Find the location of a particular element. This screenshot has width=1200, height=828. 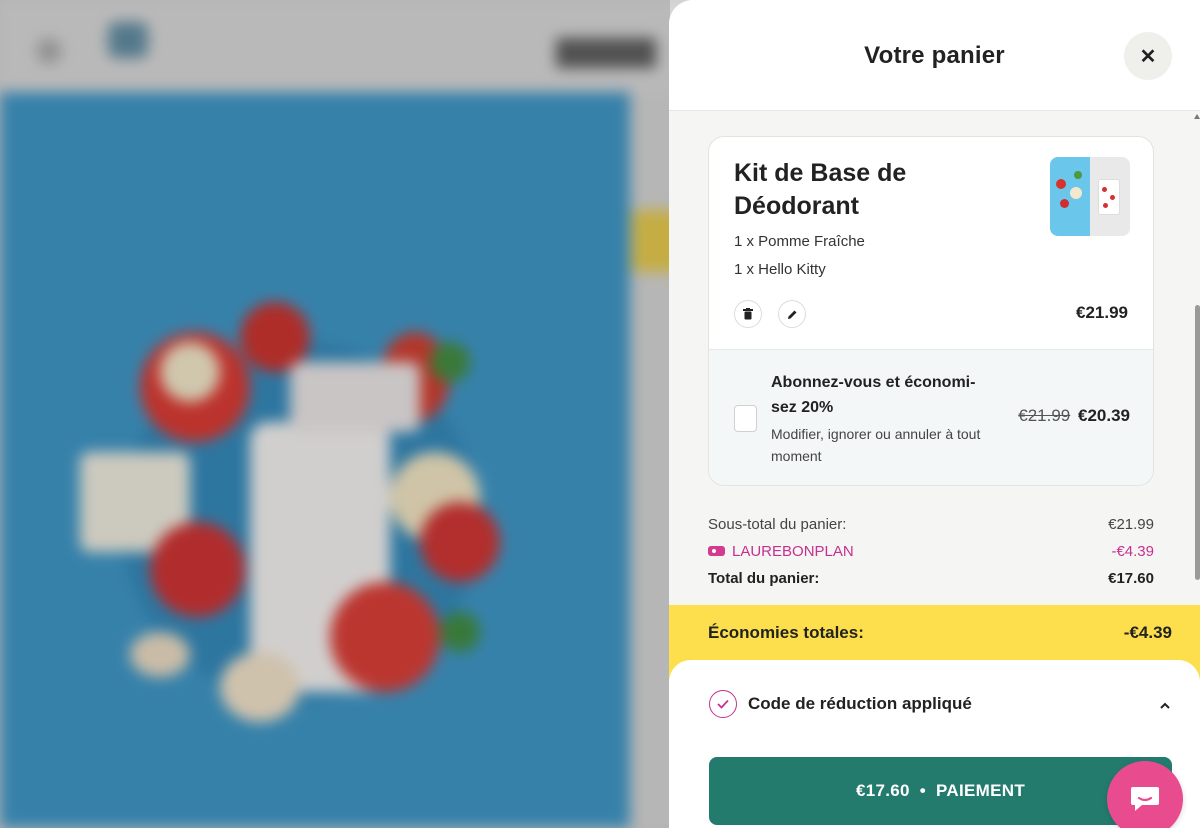

savings-value: -€4.39 is located at coordinates (1147, 632).